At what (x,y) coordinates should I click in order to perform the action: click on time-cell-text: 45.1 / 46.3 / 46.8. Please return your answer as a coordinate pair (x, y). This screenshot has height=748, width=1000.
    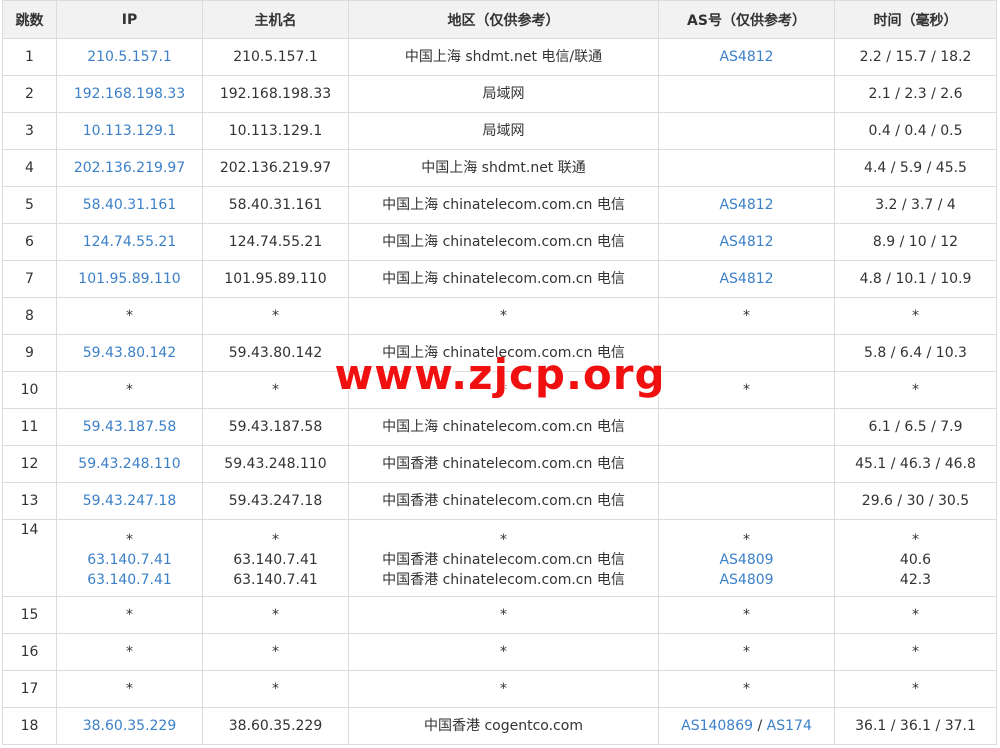
    Looking at the image, I should click on (915, 464).